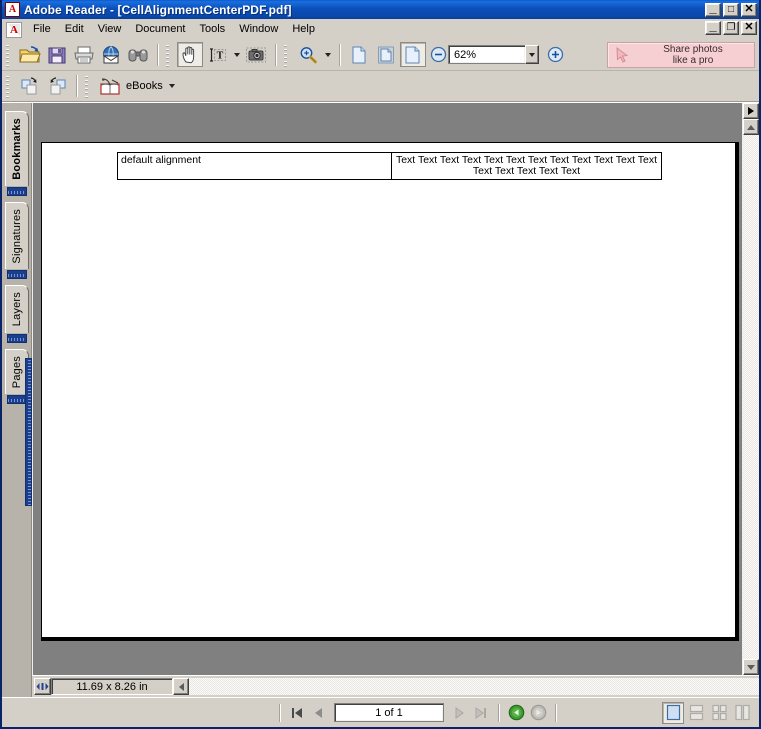  I want to click on first-page-button, so click(297, 713).